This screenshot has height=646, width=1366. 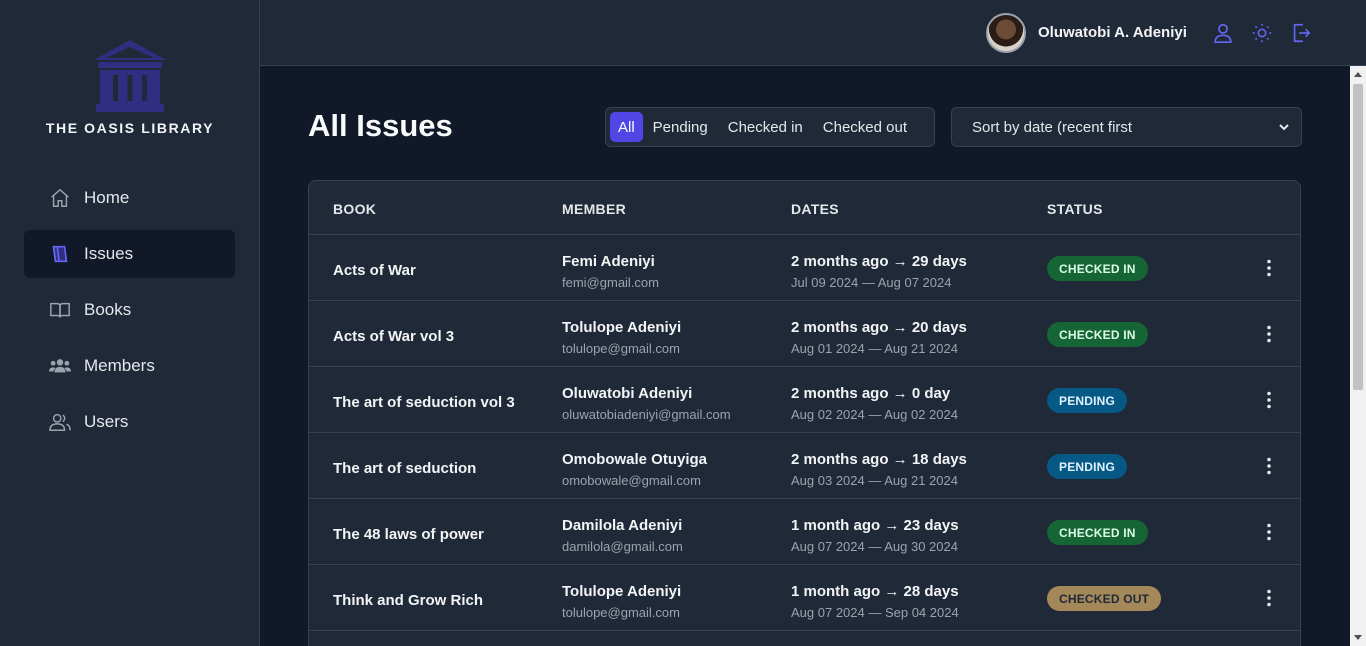 What do you see at coordinates (879, 327) in the screenshot?
I see `dates-relative: 2 months ago → 20 days` at bounding box center [879, 327].